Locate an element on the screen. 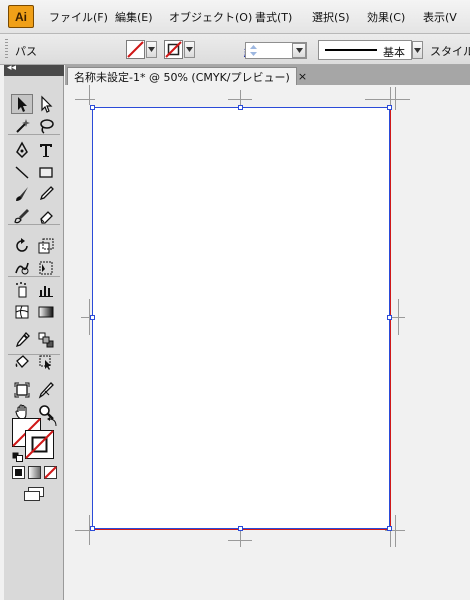  symbol-sprayer-tool-icon is located at coordinates (21, 290).